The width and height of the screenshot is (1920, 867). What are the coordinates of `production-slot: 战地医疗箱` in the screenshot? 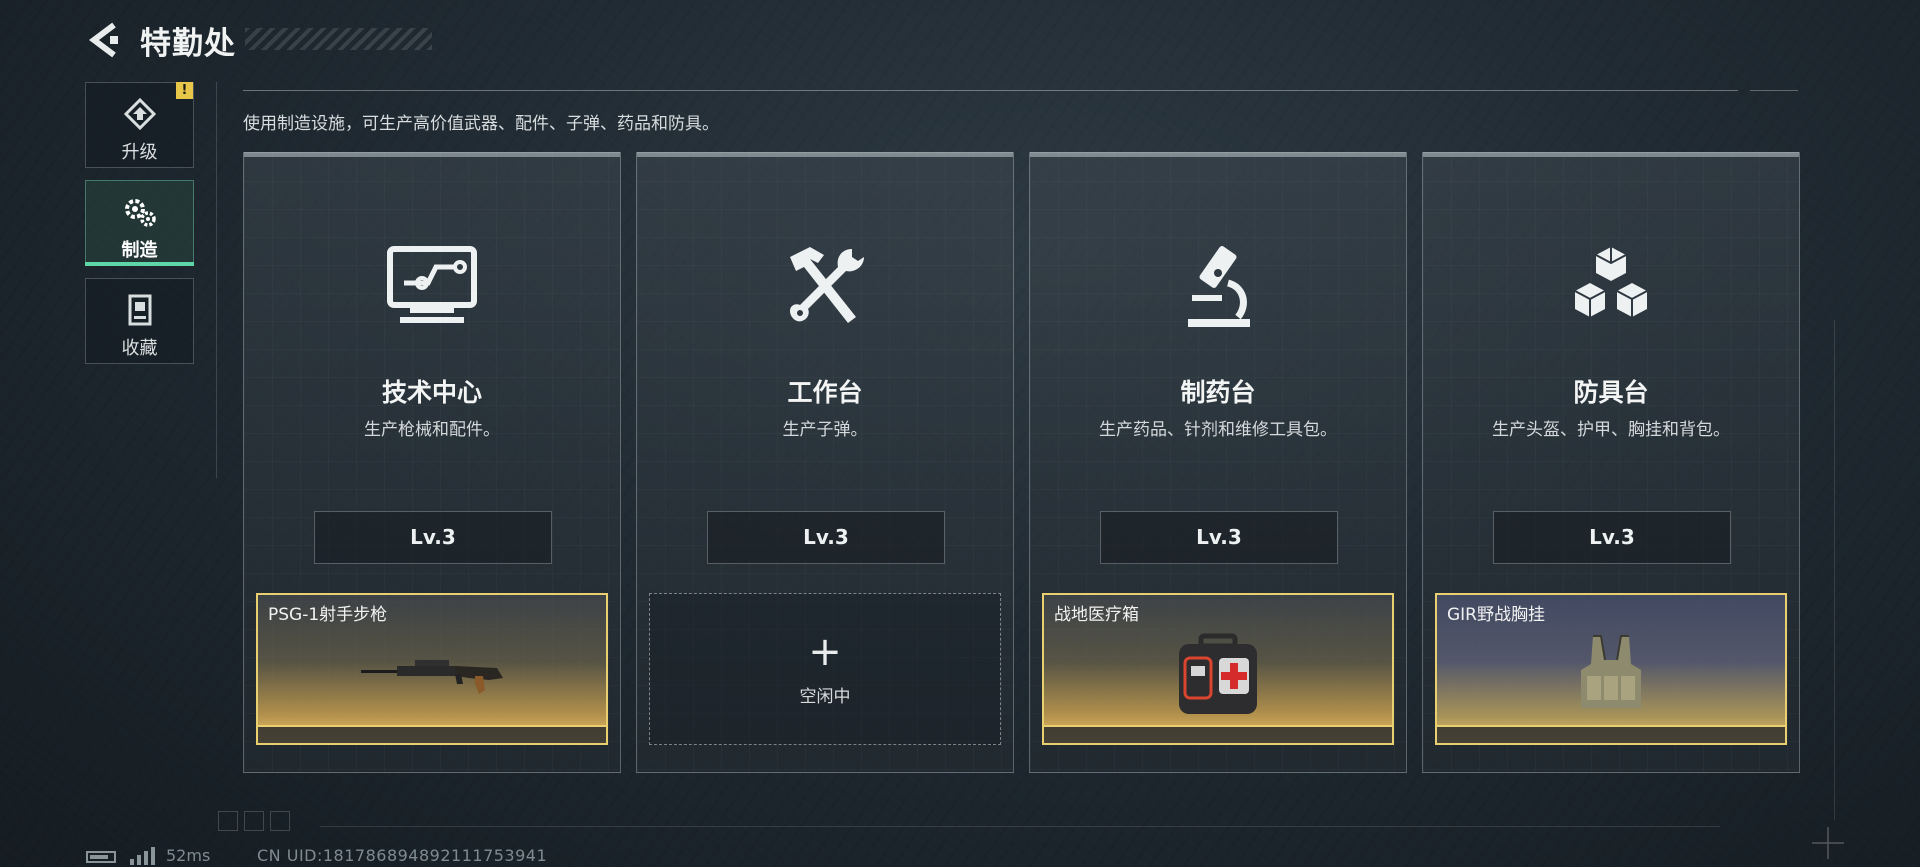 It's located at (1218, 669).